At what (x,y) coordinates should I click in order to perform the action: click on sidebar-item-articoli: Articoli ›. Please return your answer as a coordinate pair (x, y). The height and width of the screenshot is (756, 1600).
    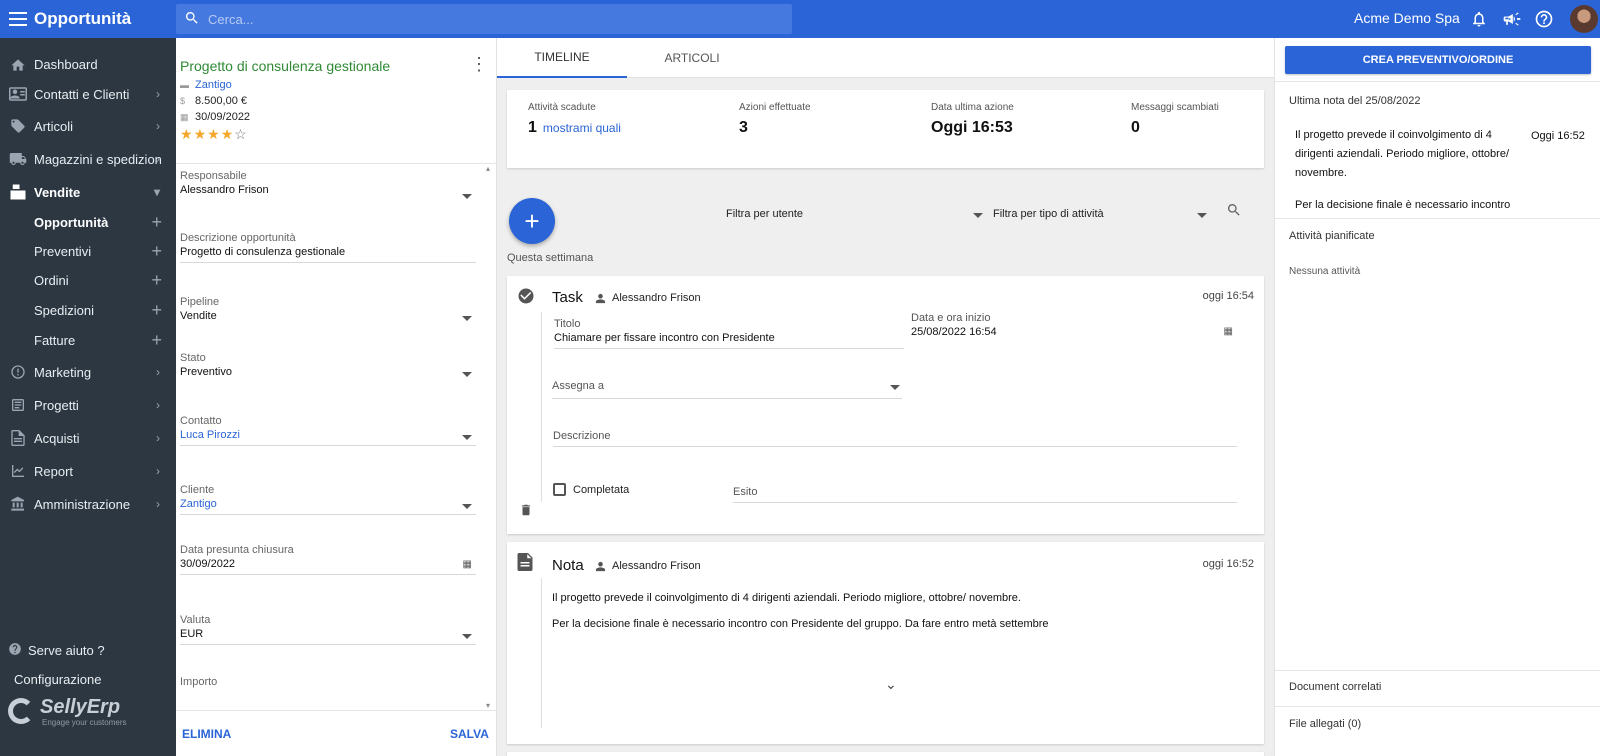
    Looking at the image, I should click on (88, 126).